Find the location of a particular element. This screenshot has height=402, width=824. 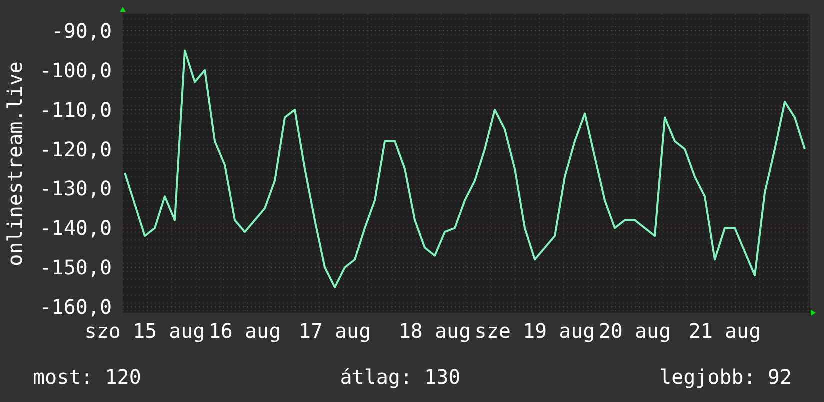

y-tick-label: -130,0 is located at coordinates (76, 188).